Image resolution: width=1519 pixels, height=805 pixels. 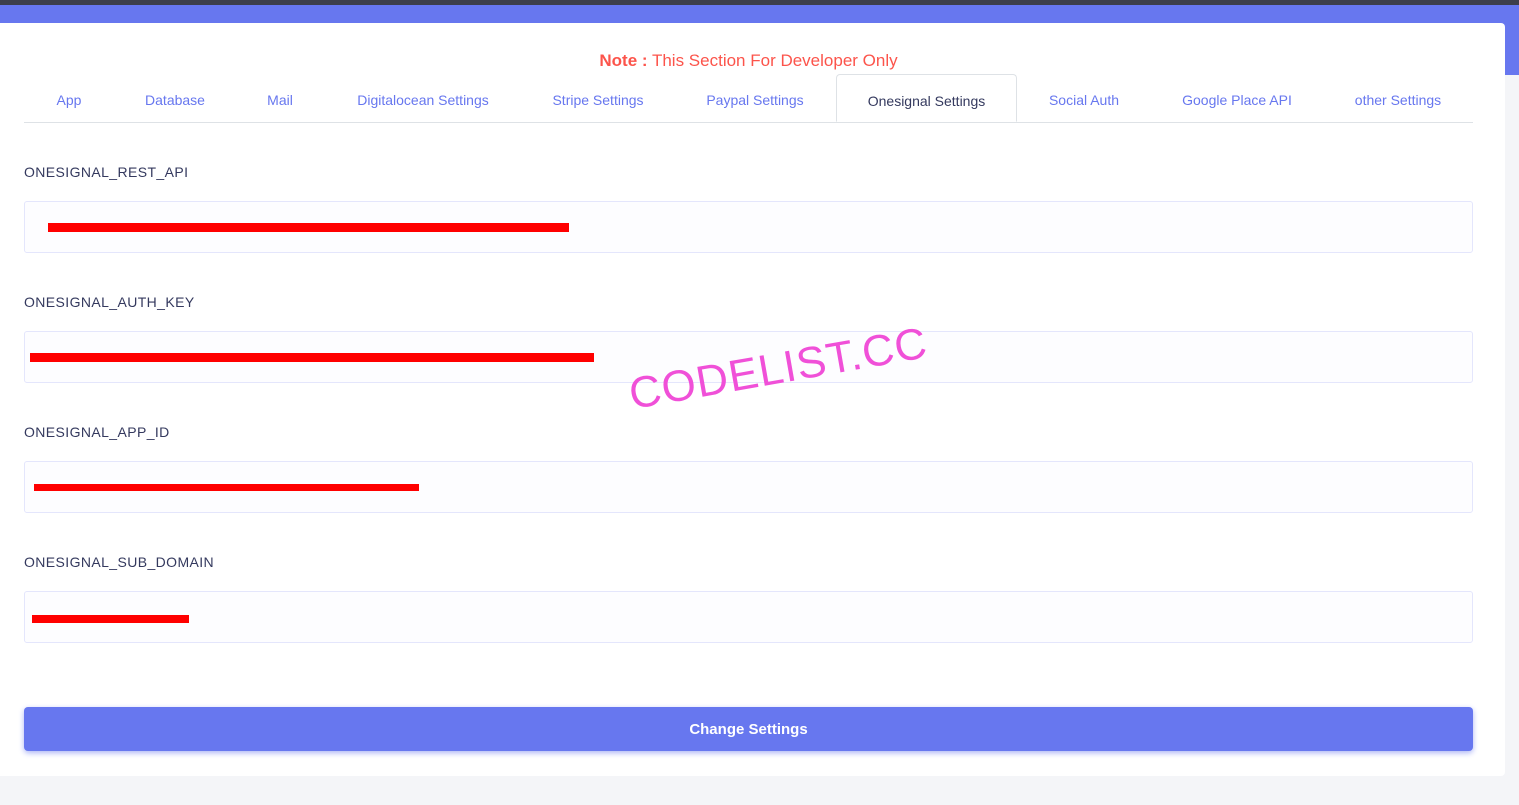 What do you see at coordinates (623, 60) in the screenshot?
I see `note-prefix: Note :` at bounding box center [623, 60].